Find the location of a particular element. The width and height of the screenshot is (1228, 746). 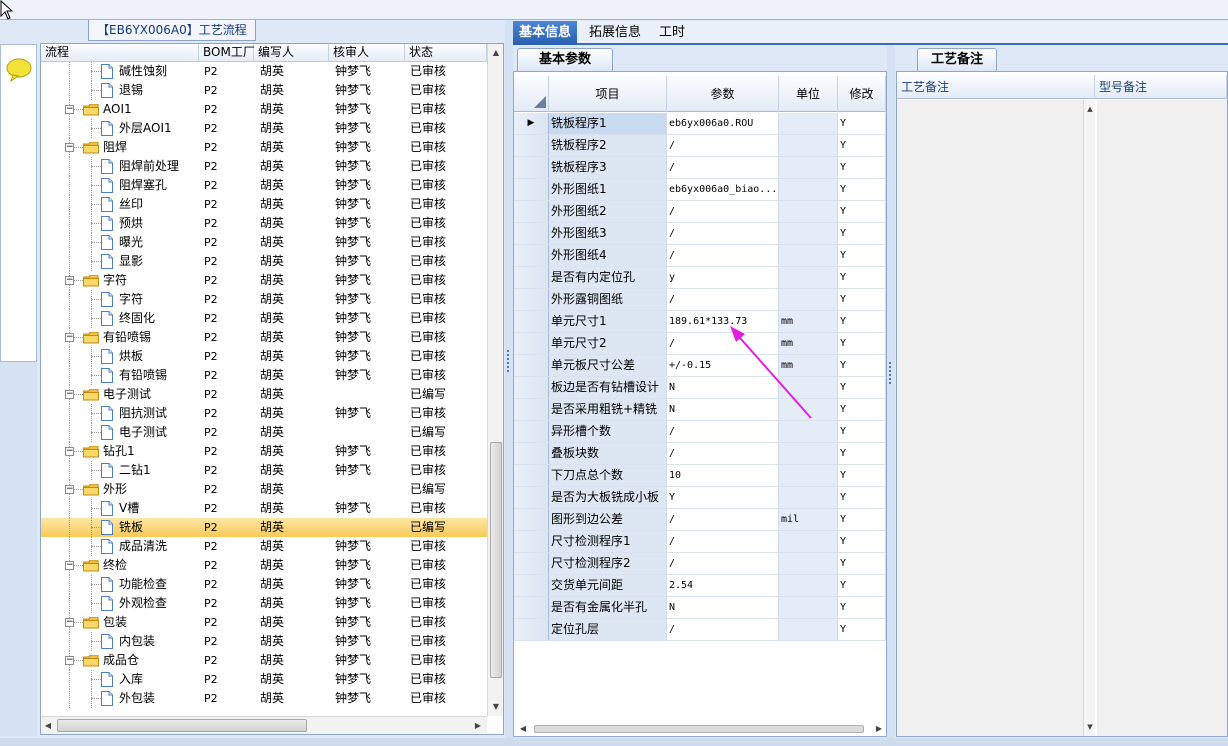

tree-row: 二钻1 P2 胡英 钟梦飞 已审核 is located at coordinates (264, 470).